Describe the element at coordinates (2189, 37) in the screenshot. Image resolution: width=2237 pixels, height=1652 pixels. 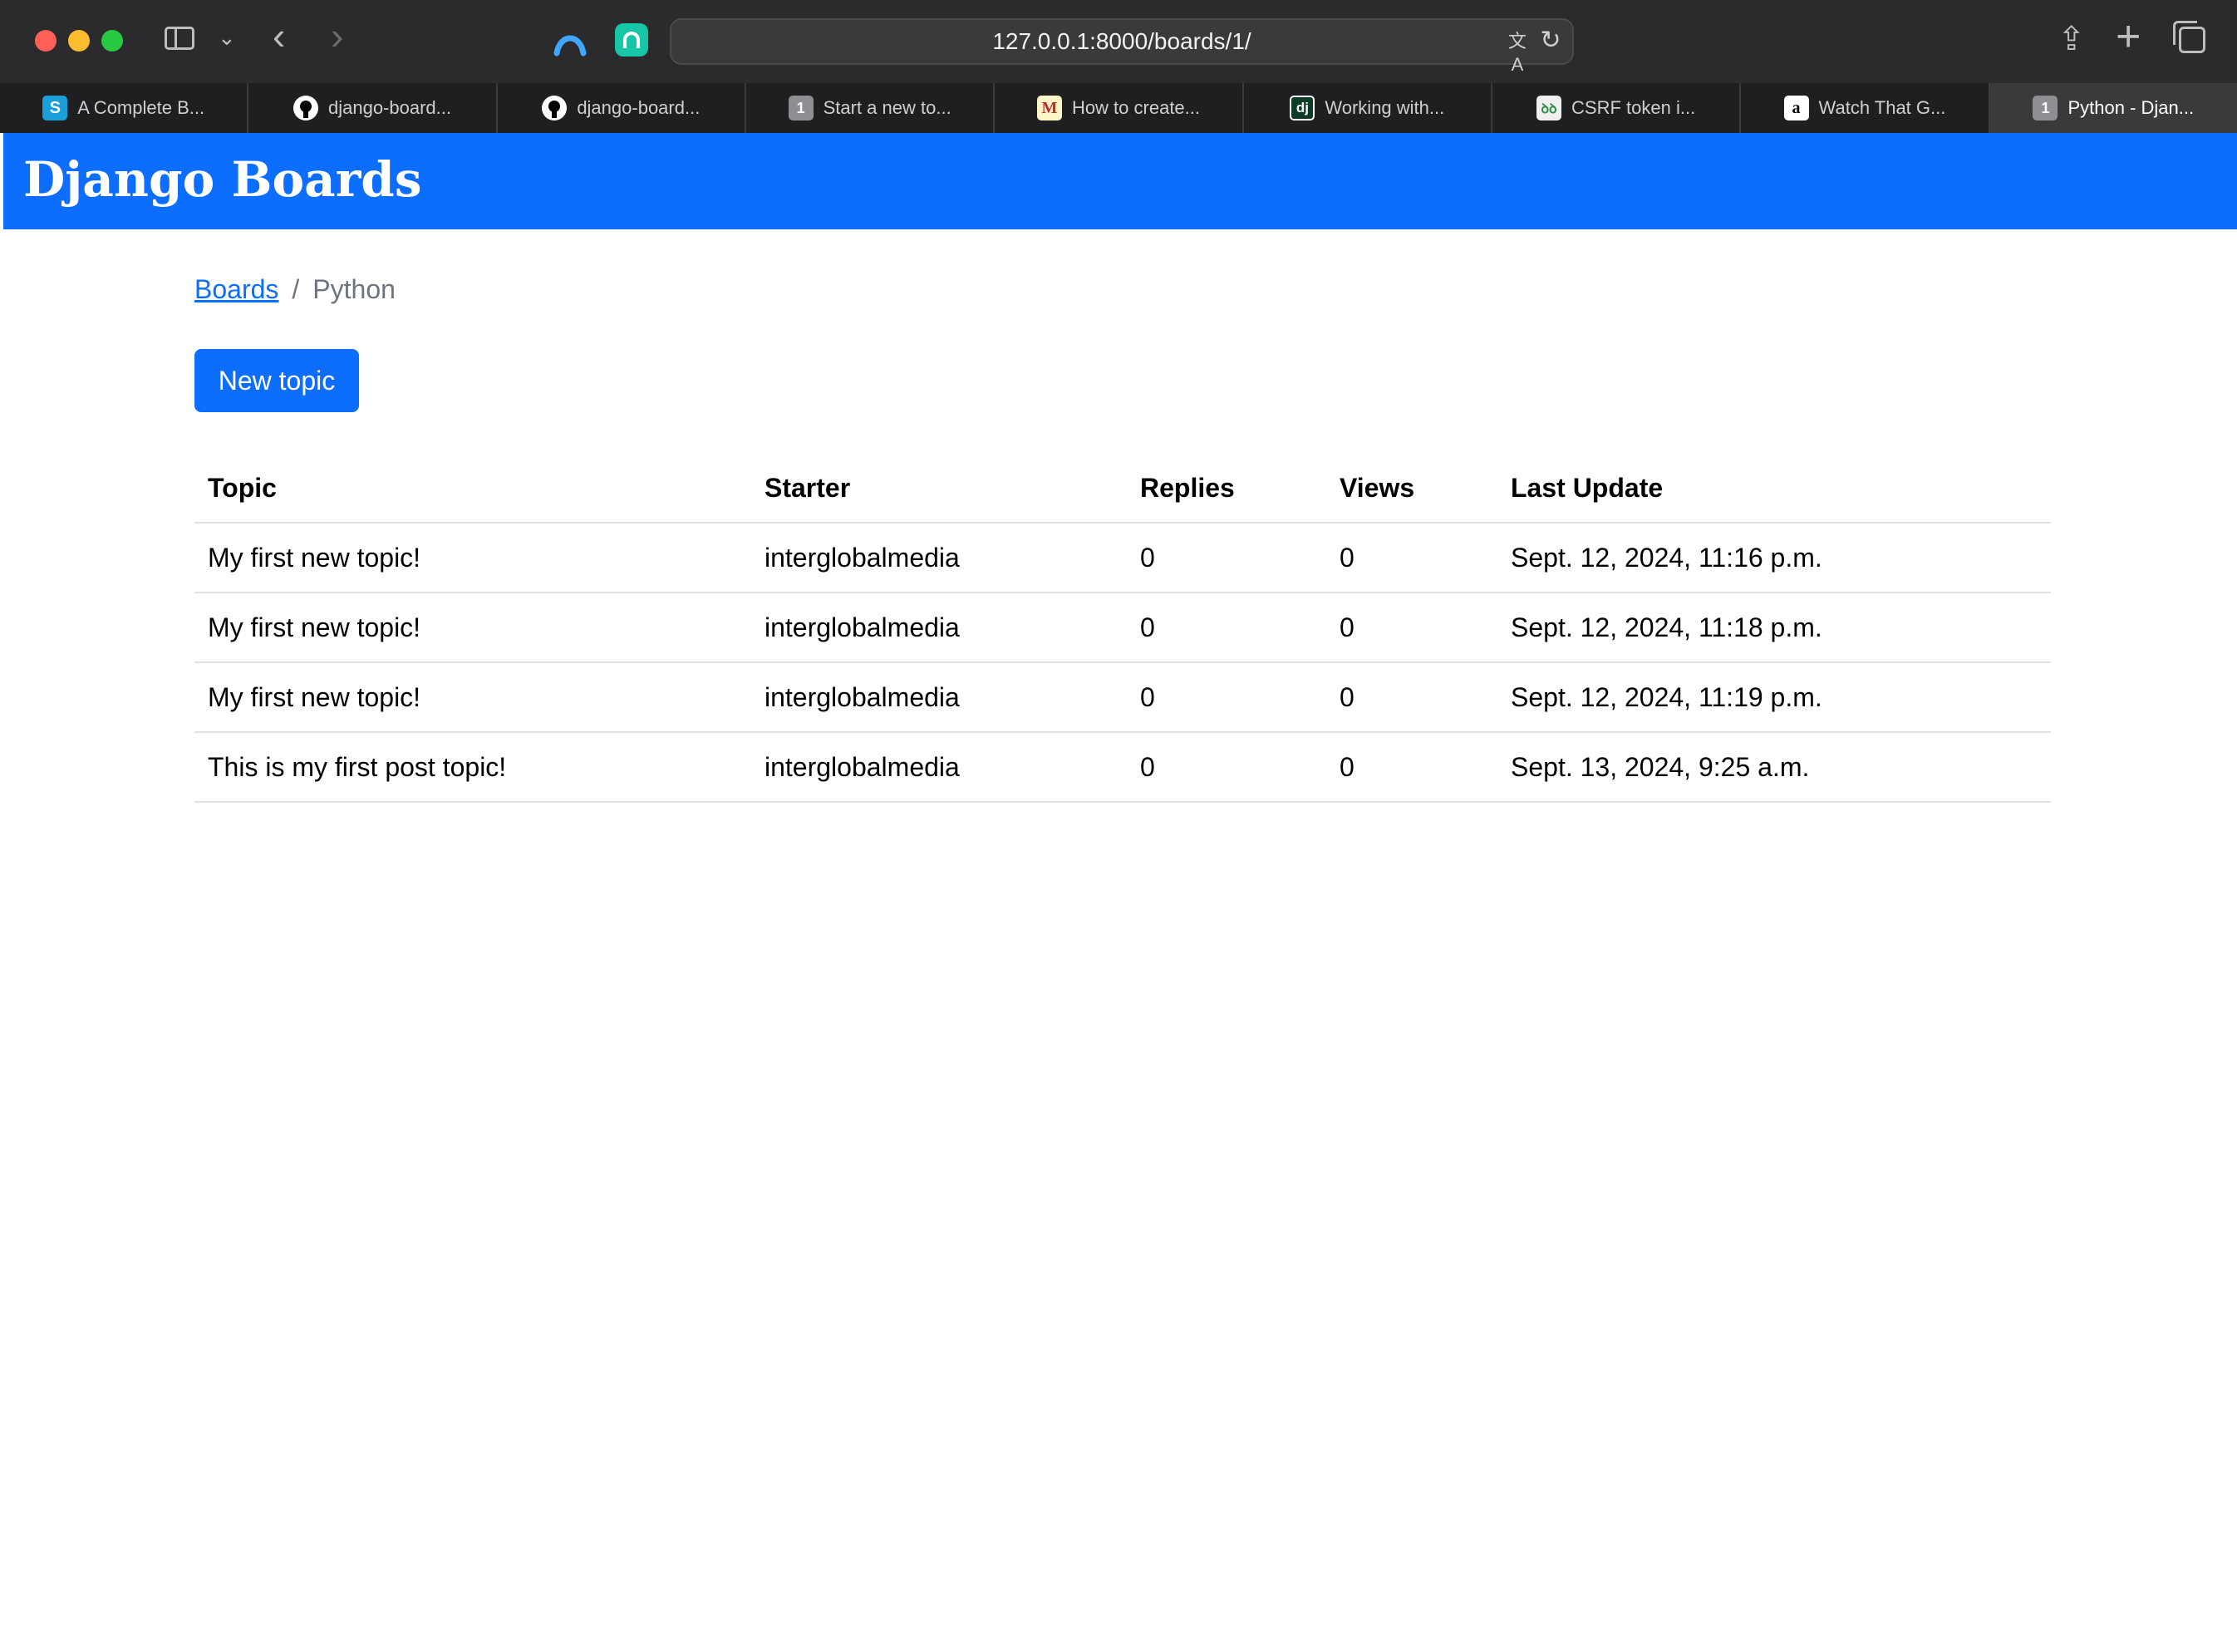
I see `tab-overview-icon` at that location.